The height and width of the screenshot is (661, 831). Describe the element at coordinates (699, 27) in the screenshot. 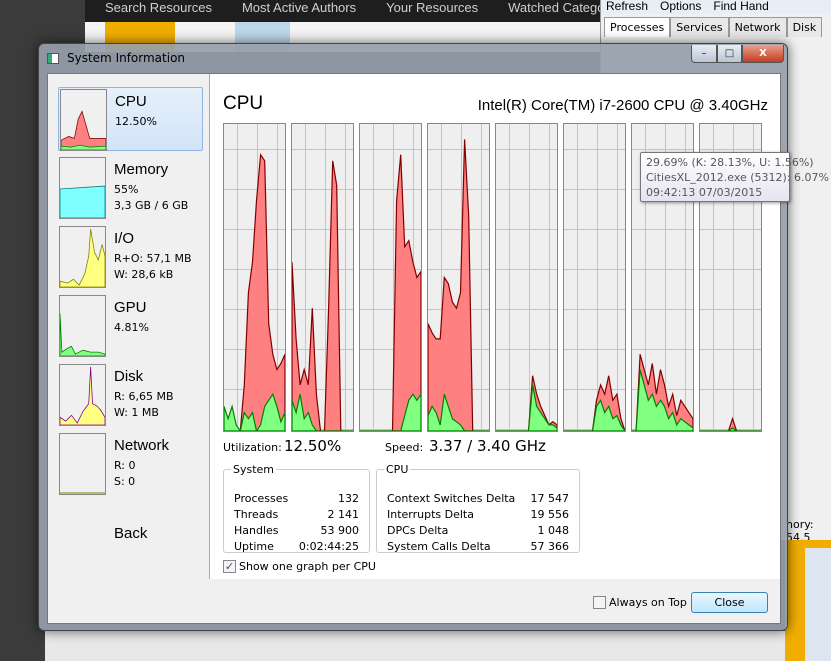

I see `tab-services: Services` at that location.